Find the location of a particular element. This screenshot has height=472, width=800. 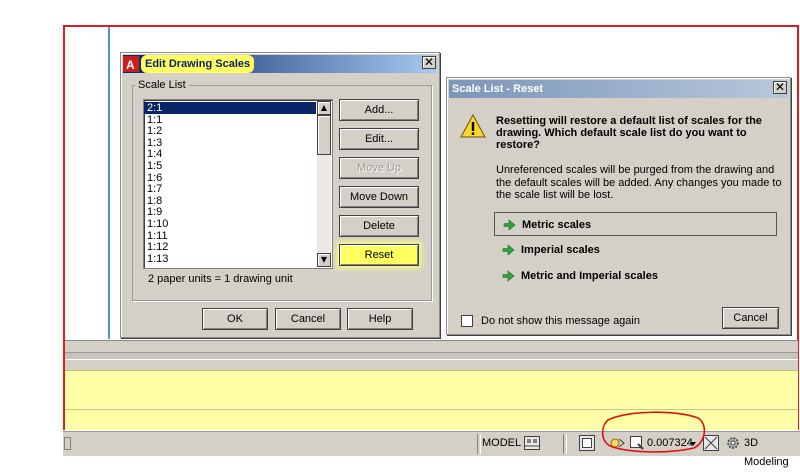

ok-button: OK is located at coordinates (235, 319).